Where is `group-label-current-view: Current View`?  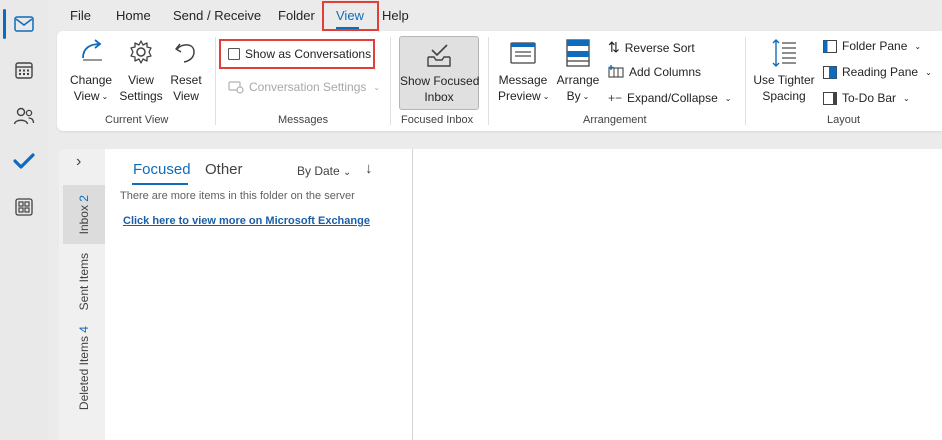 group-label-current-view: Current View is located at coordinates (137, 120).